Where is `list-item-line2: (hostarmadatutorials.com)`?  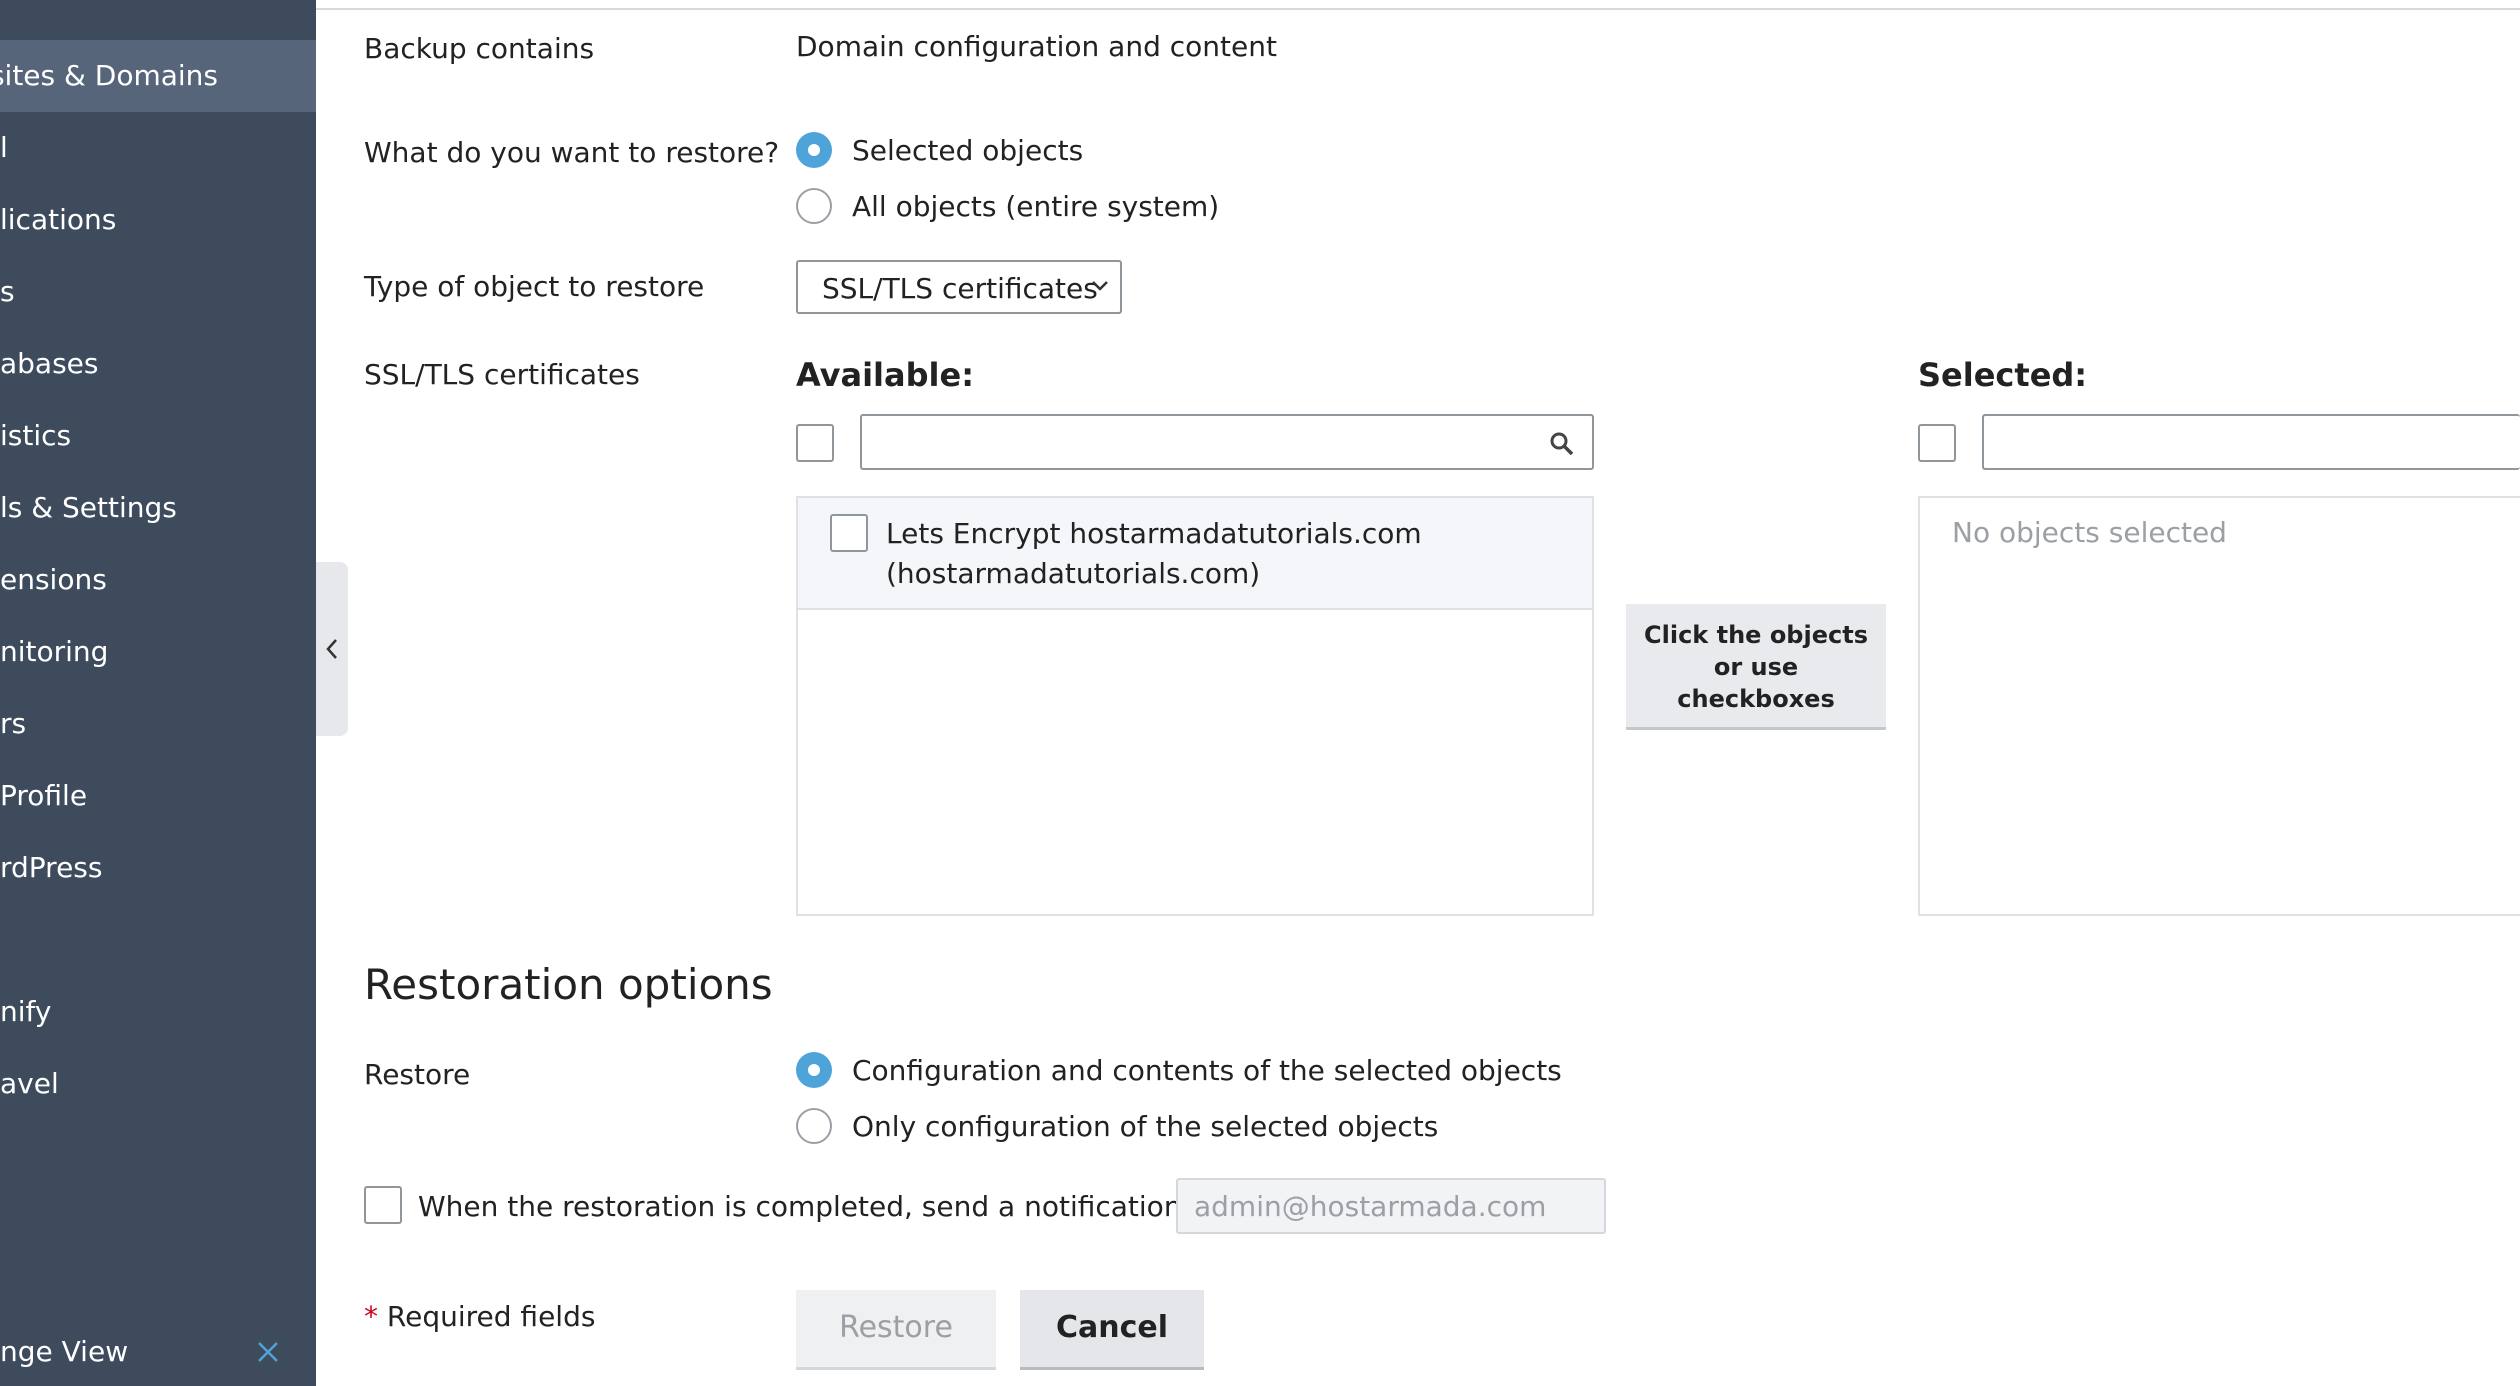
list-item-line2: (hostarmadatutorials.com) is located at coordinates (1073, 573).